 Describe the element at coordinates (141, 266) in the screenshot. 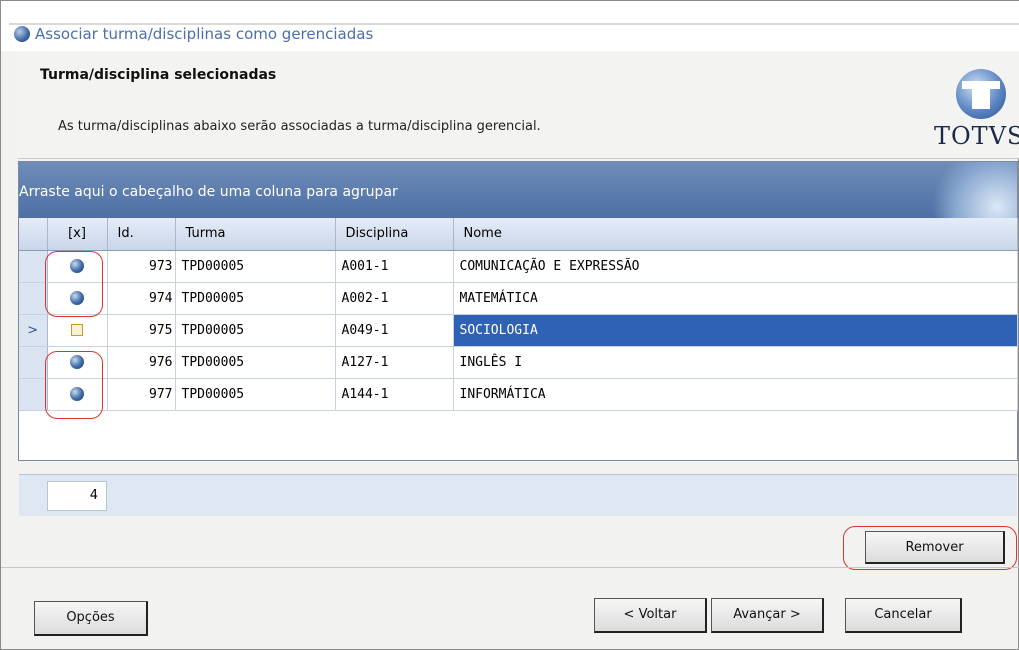

I see `cell-id: 973` at that location.